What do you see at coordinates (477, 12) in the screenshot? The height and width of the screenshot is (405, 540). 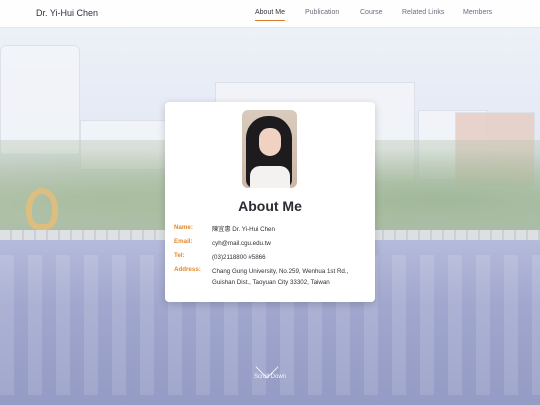 I see `nav-members: Members` at bounding box center [477, 12].